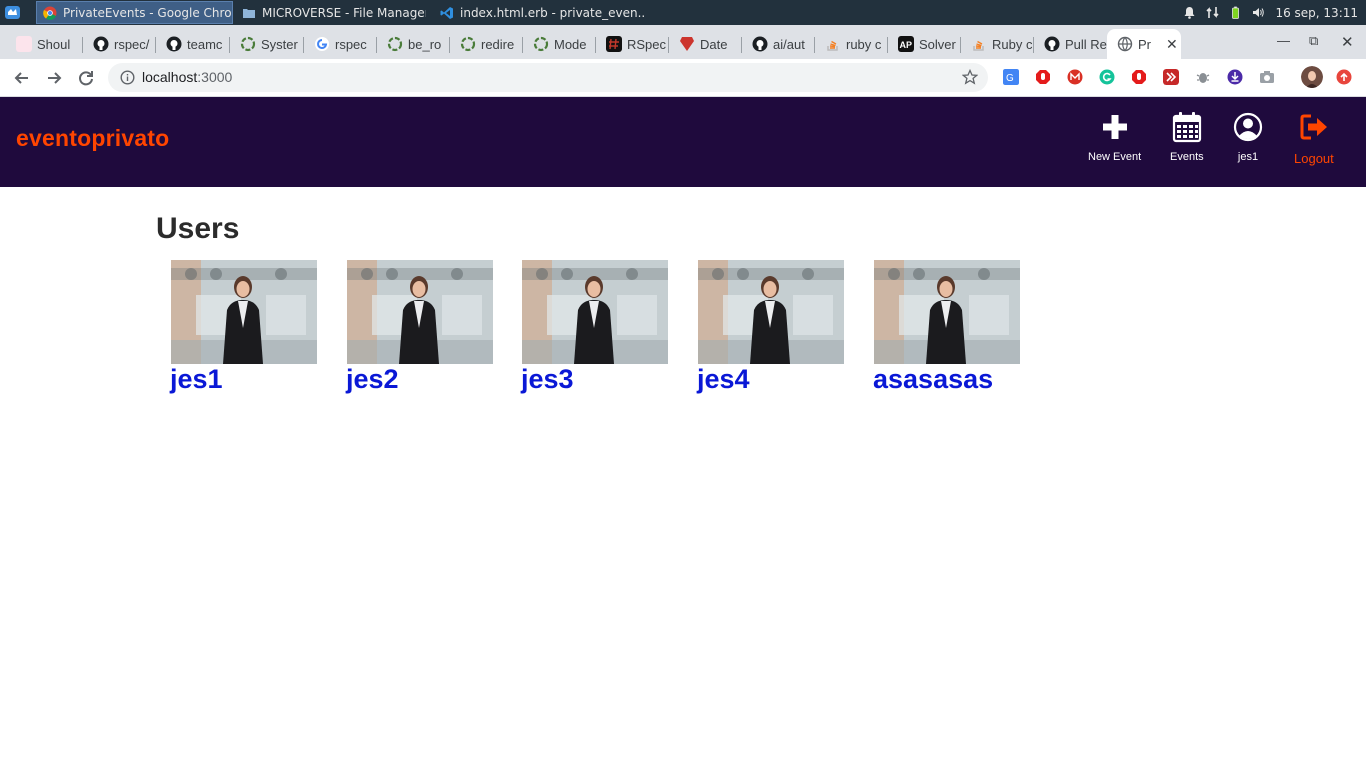  I want to click on browser-tab: Date, so click(705, 44).